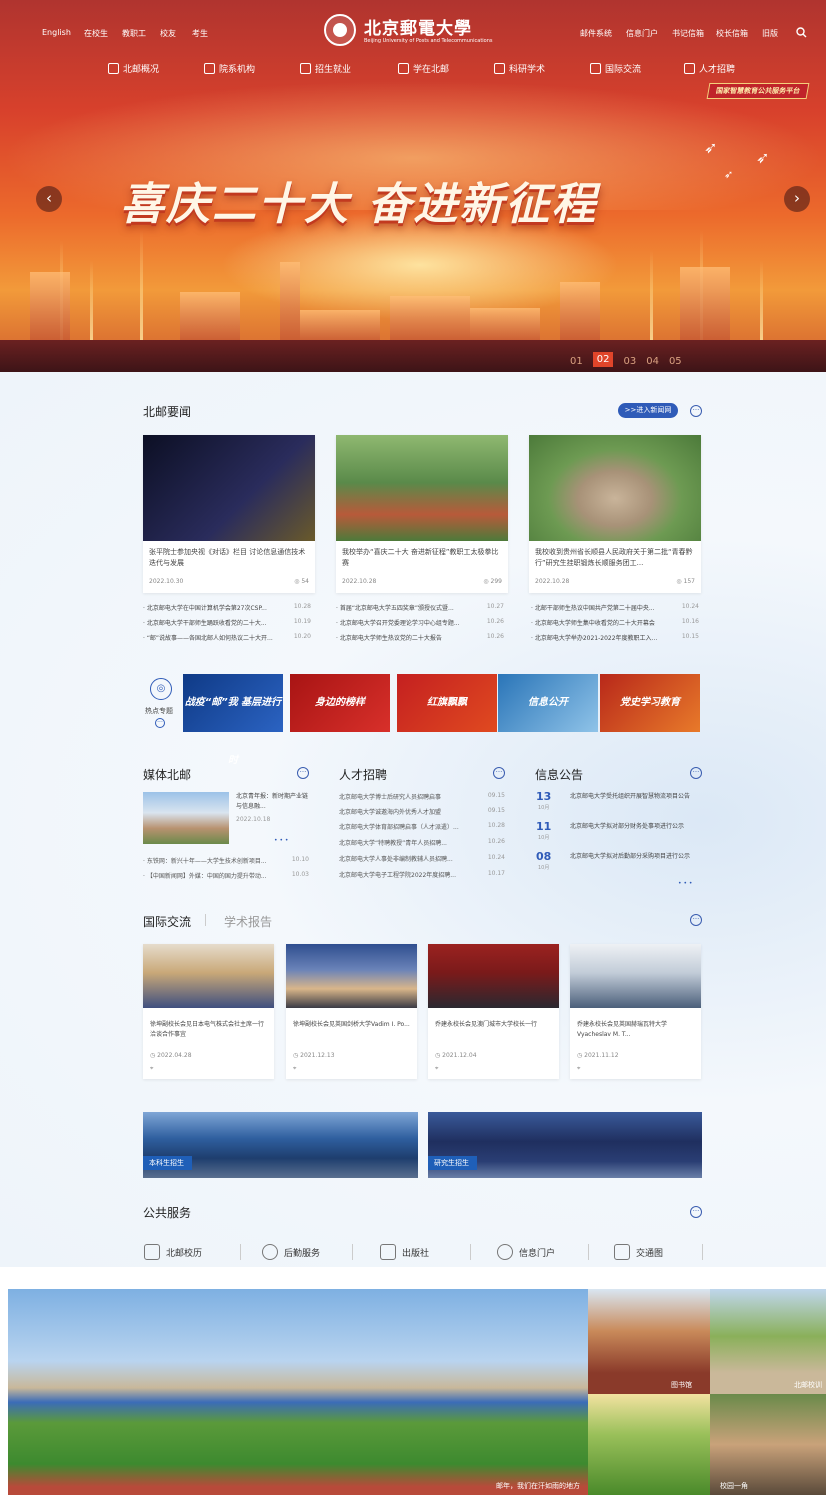 The height and width of the screenshot is (1495, 826). Describe the element at coordinates (227, 607) in the screenshot. I see `news-list-item: · 北京邮电大学在中国计算机学会第27次CSP... 10.28` at that location.